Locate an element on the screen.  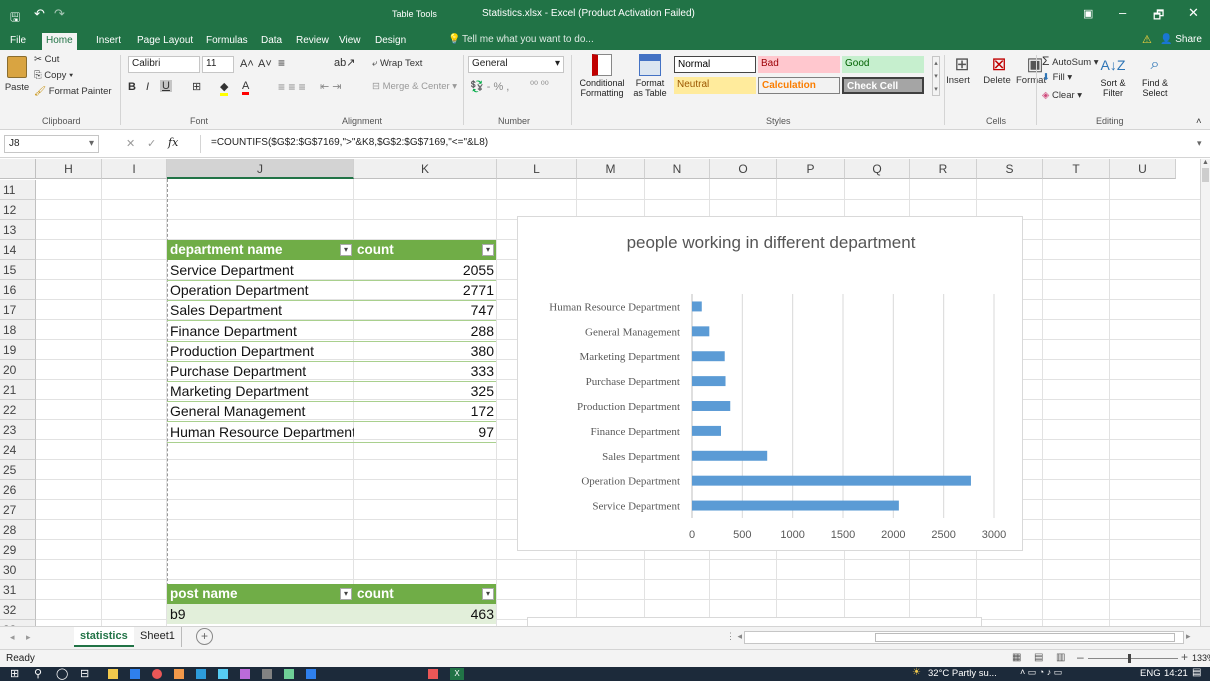
tab-file: File is located at coordinates (18, 41).